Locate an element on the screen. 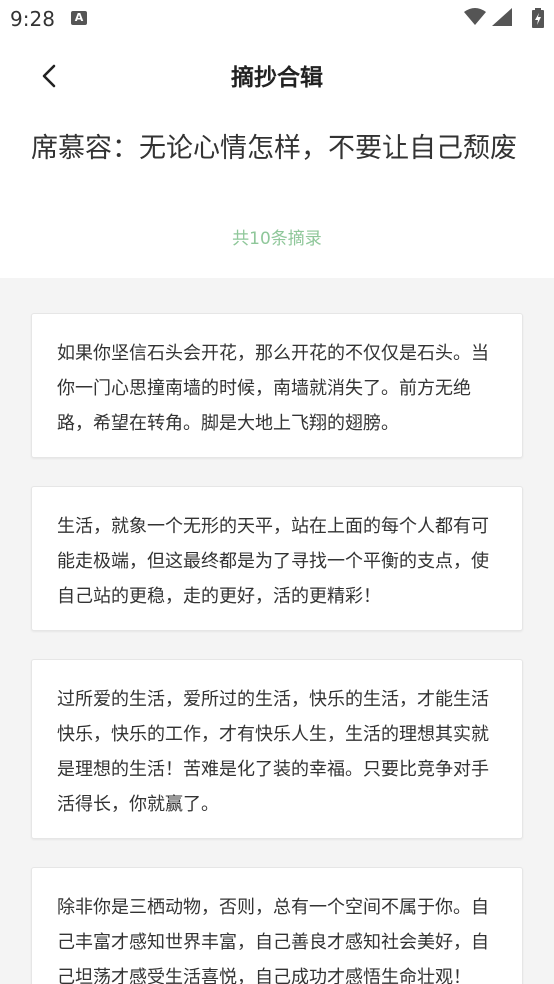 The height and width of the screenshot is (984, 554). app-bar: 摘抄合辑 is located at coordinates (277, 76).